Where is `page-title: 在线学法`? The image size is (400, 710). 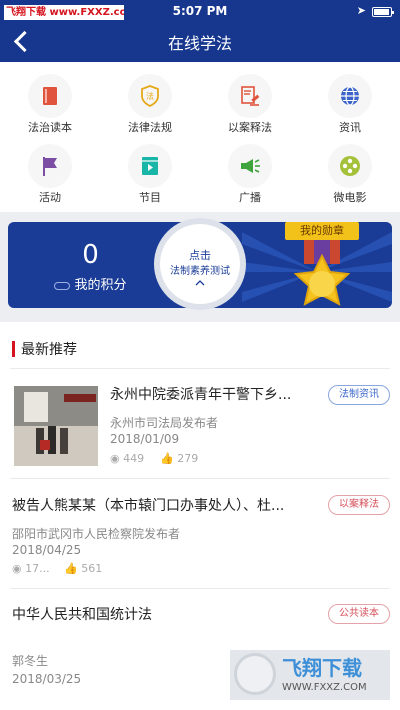 page-title: 在线学法 is located at coordinates (199, 43).